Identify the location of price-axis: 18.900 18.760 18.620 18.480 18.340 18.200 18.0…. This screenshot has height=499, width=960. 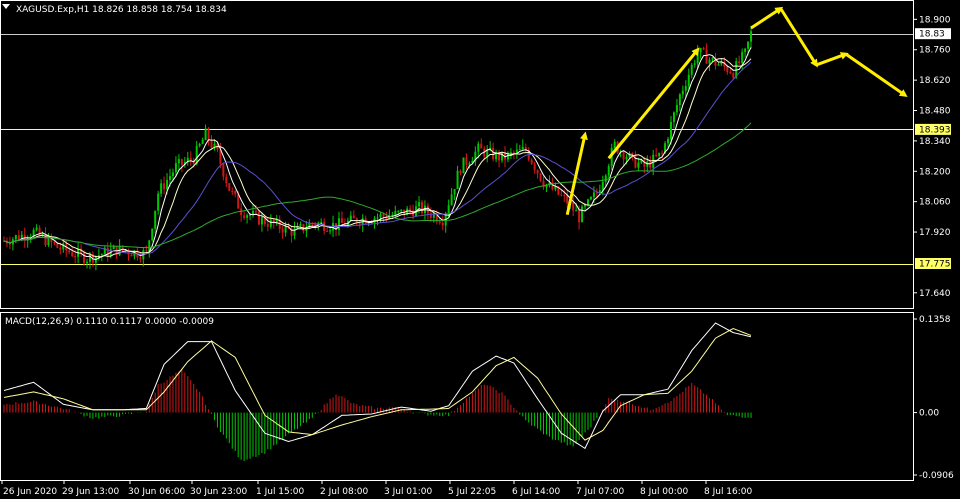
(932, 157).